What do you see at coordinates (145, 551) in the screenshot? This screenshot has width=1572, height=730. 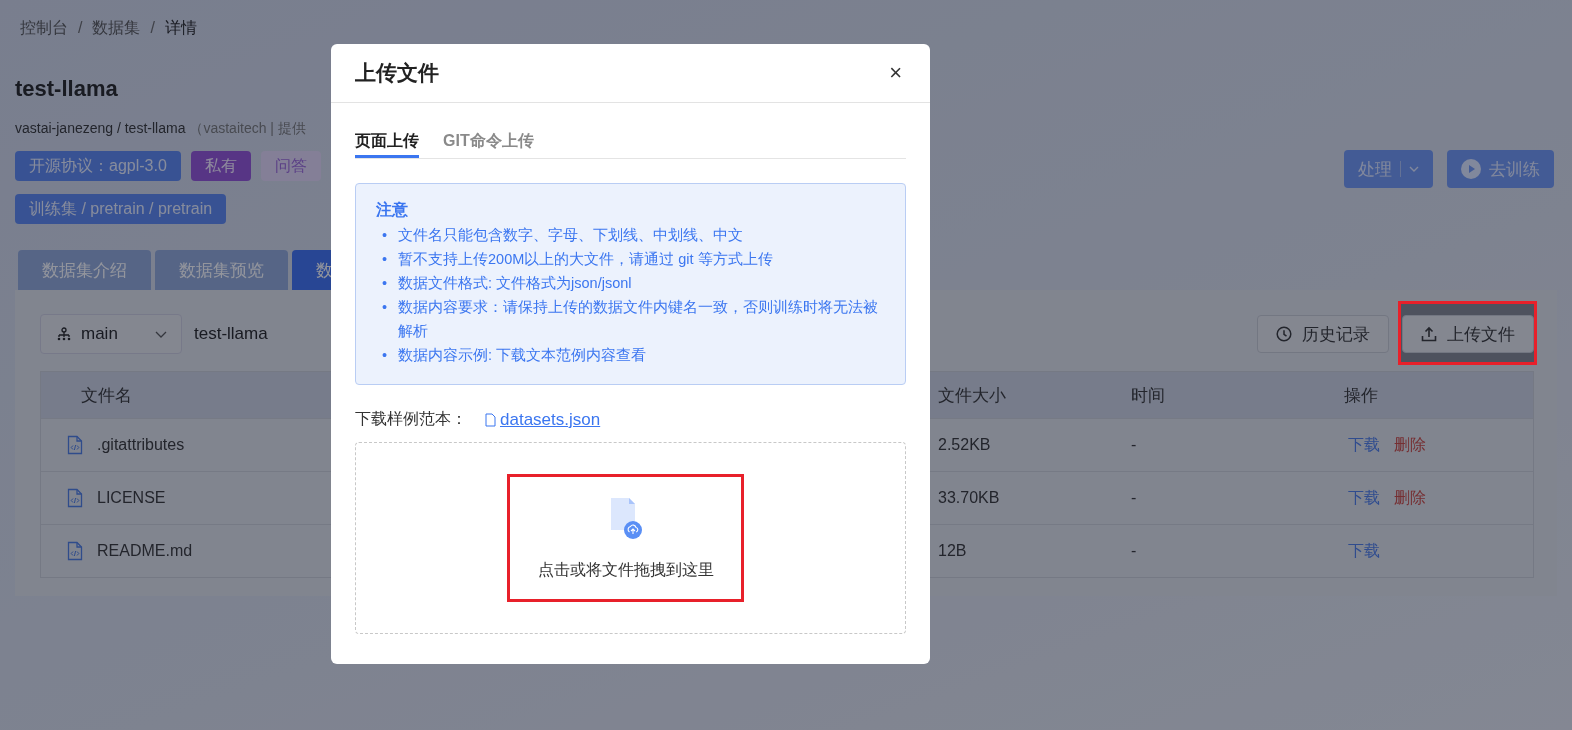 I see `file-name: README.md` at bounding box center [145, 551].